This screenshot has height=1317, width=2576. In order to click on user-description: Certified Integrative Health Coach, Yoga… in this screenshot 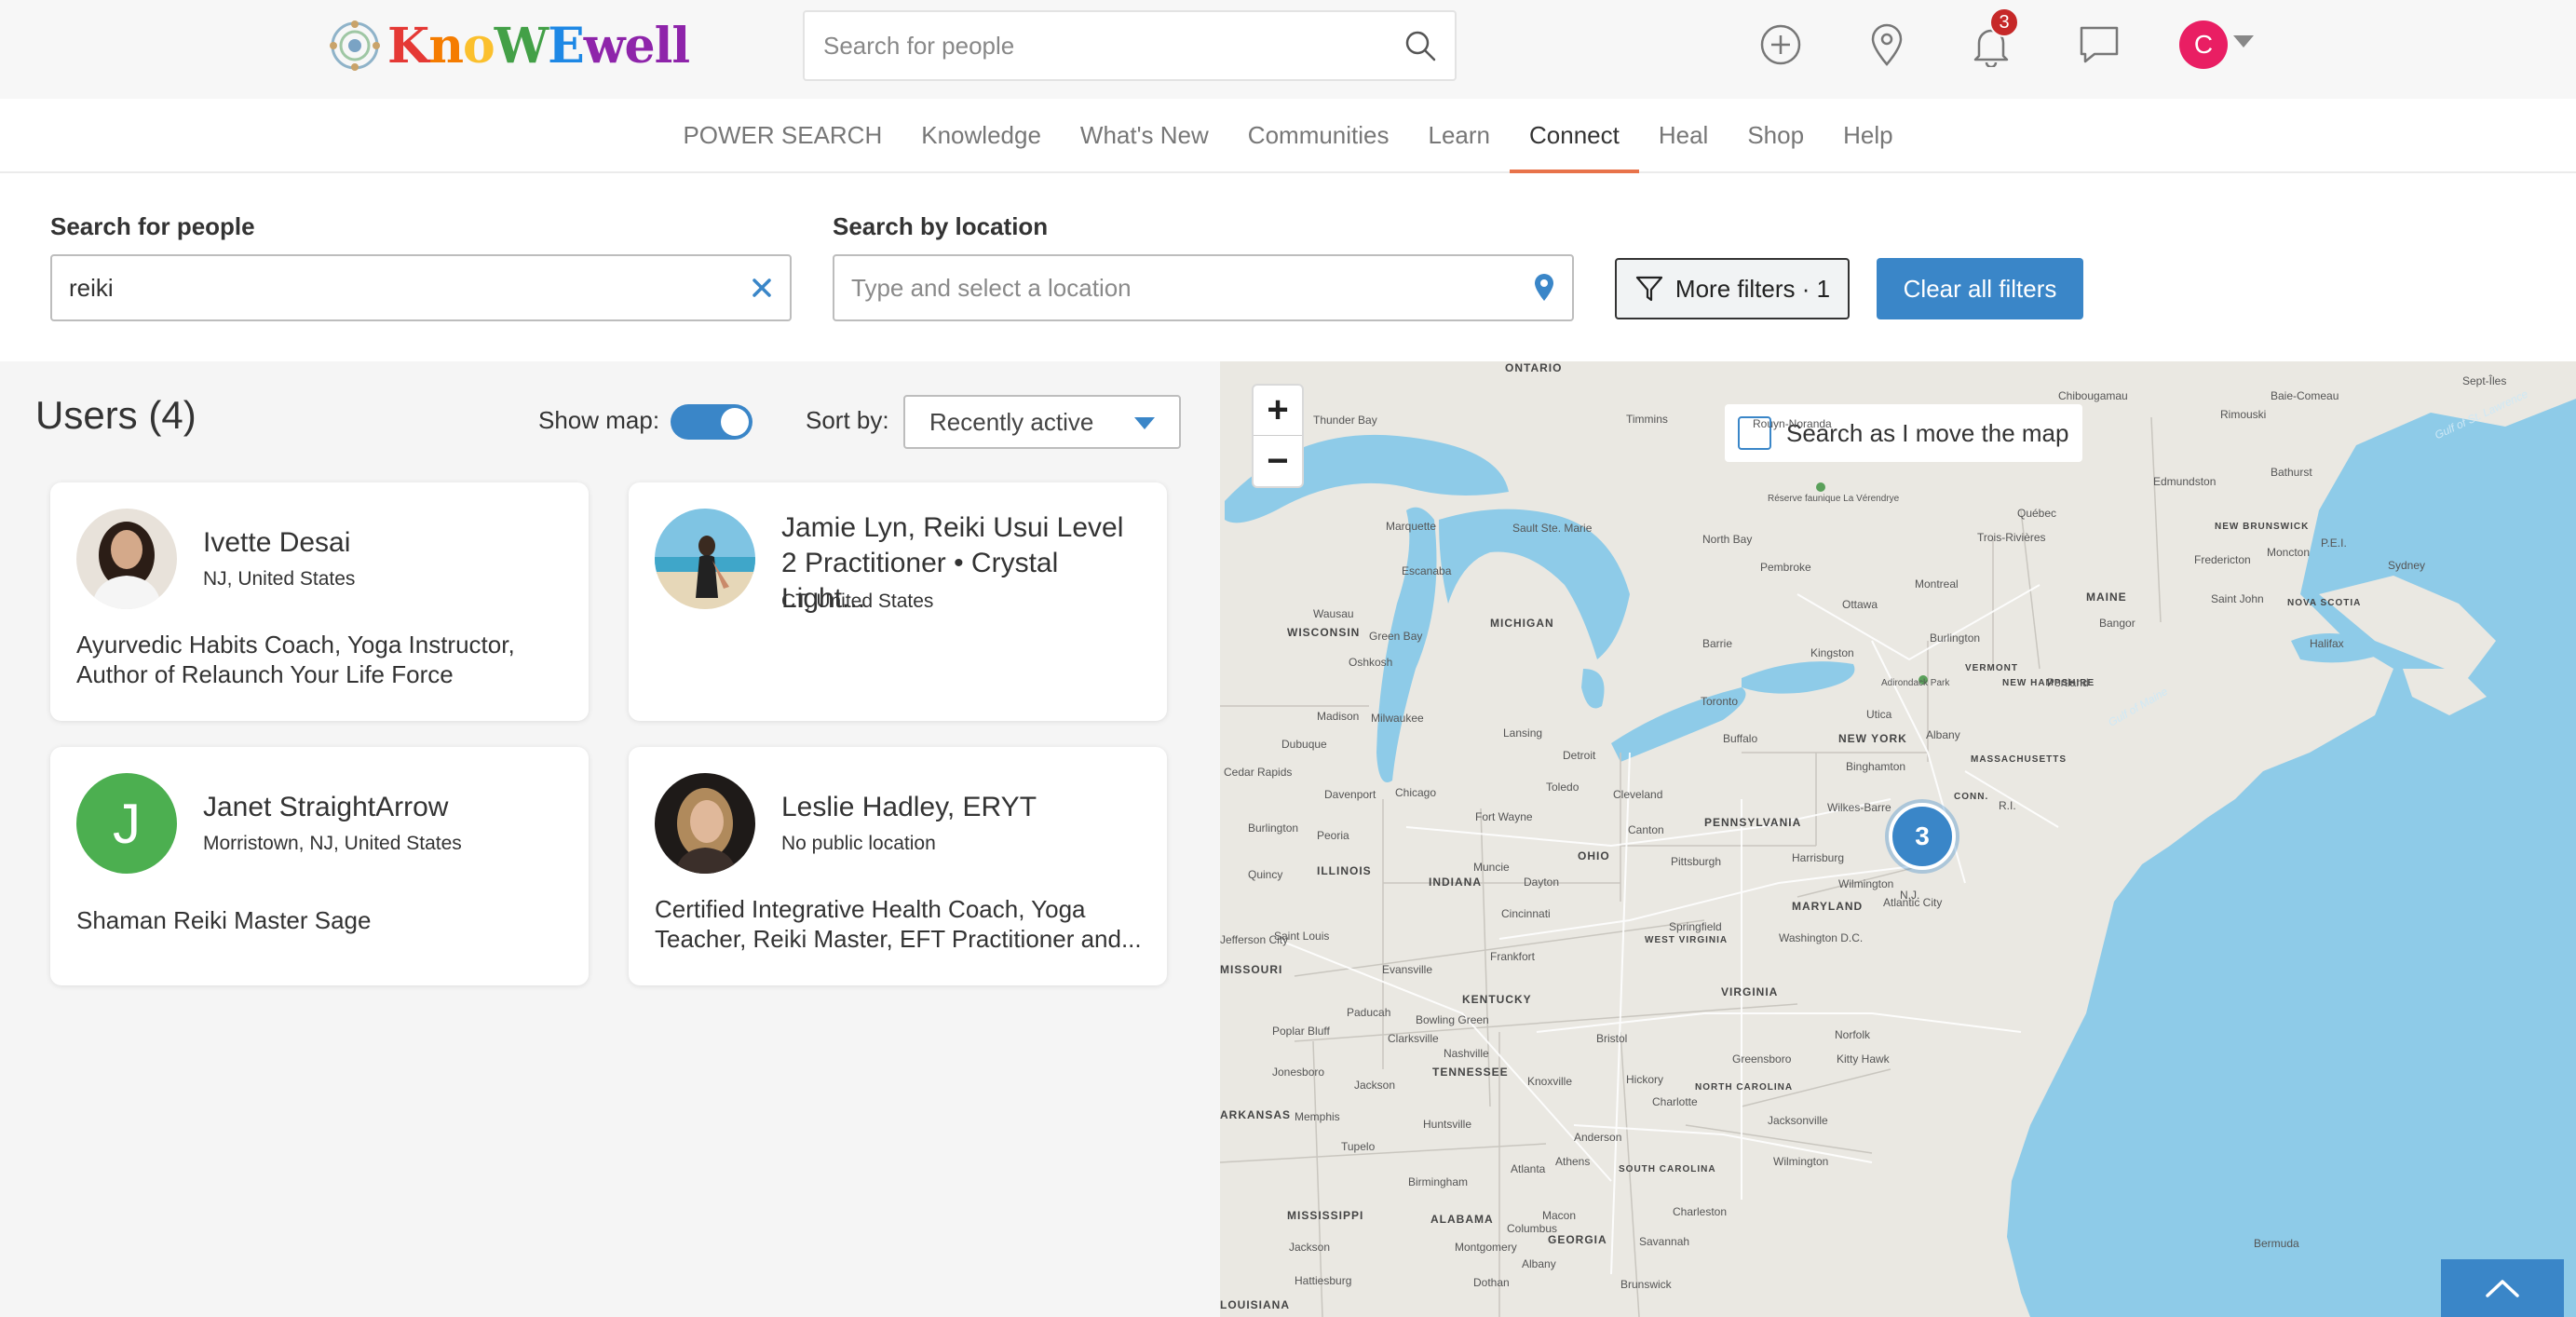, I will do `click(898, 924)`.